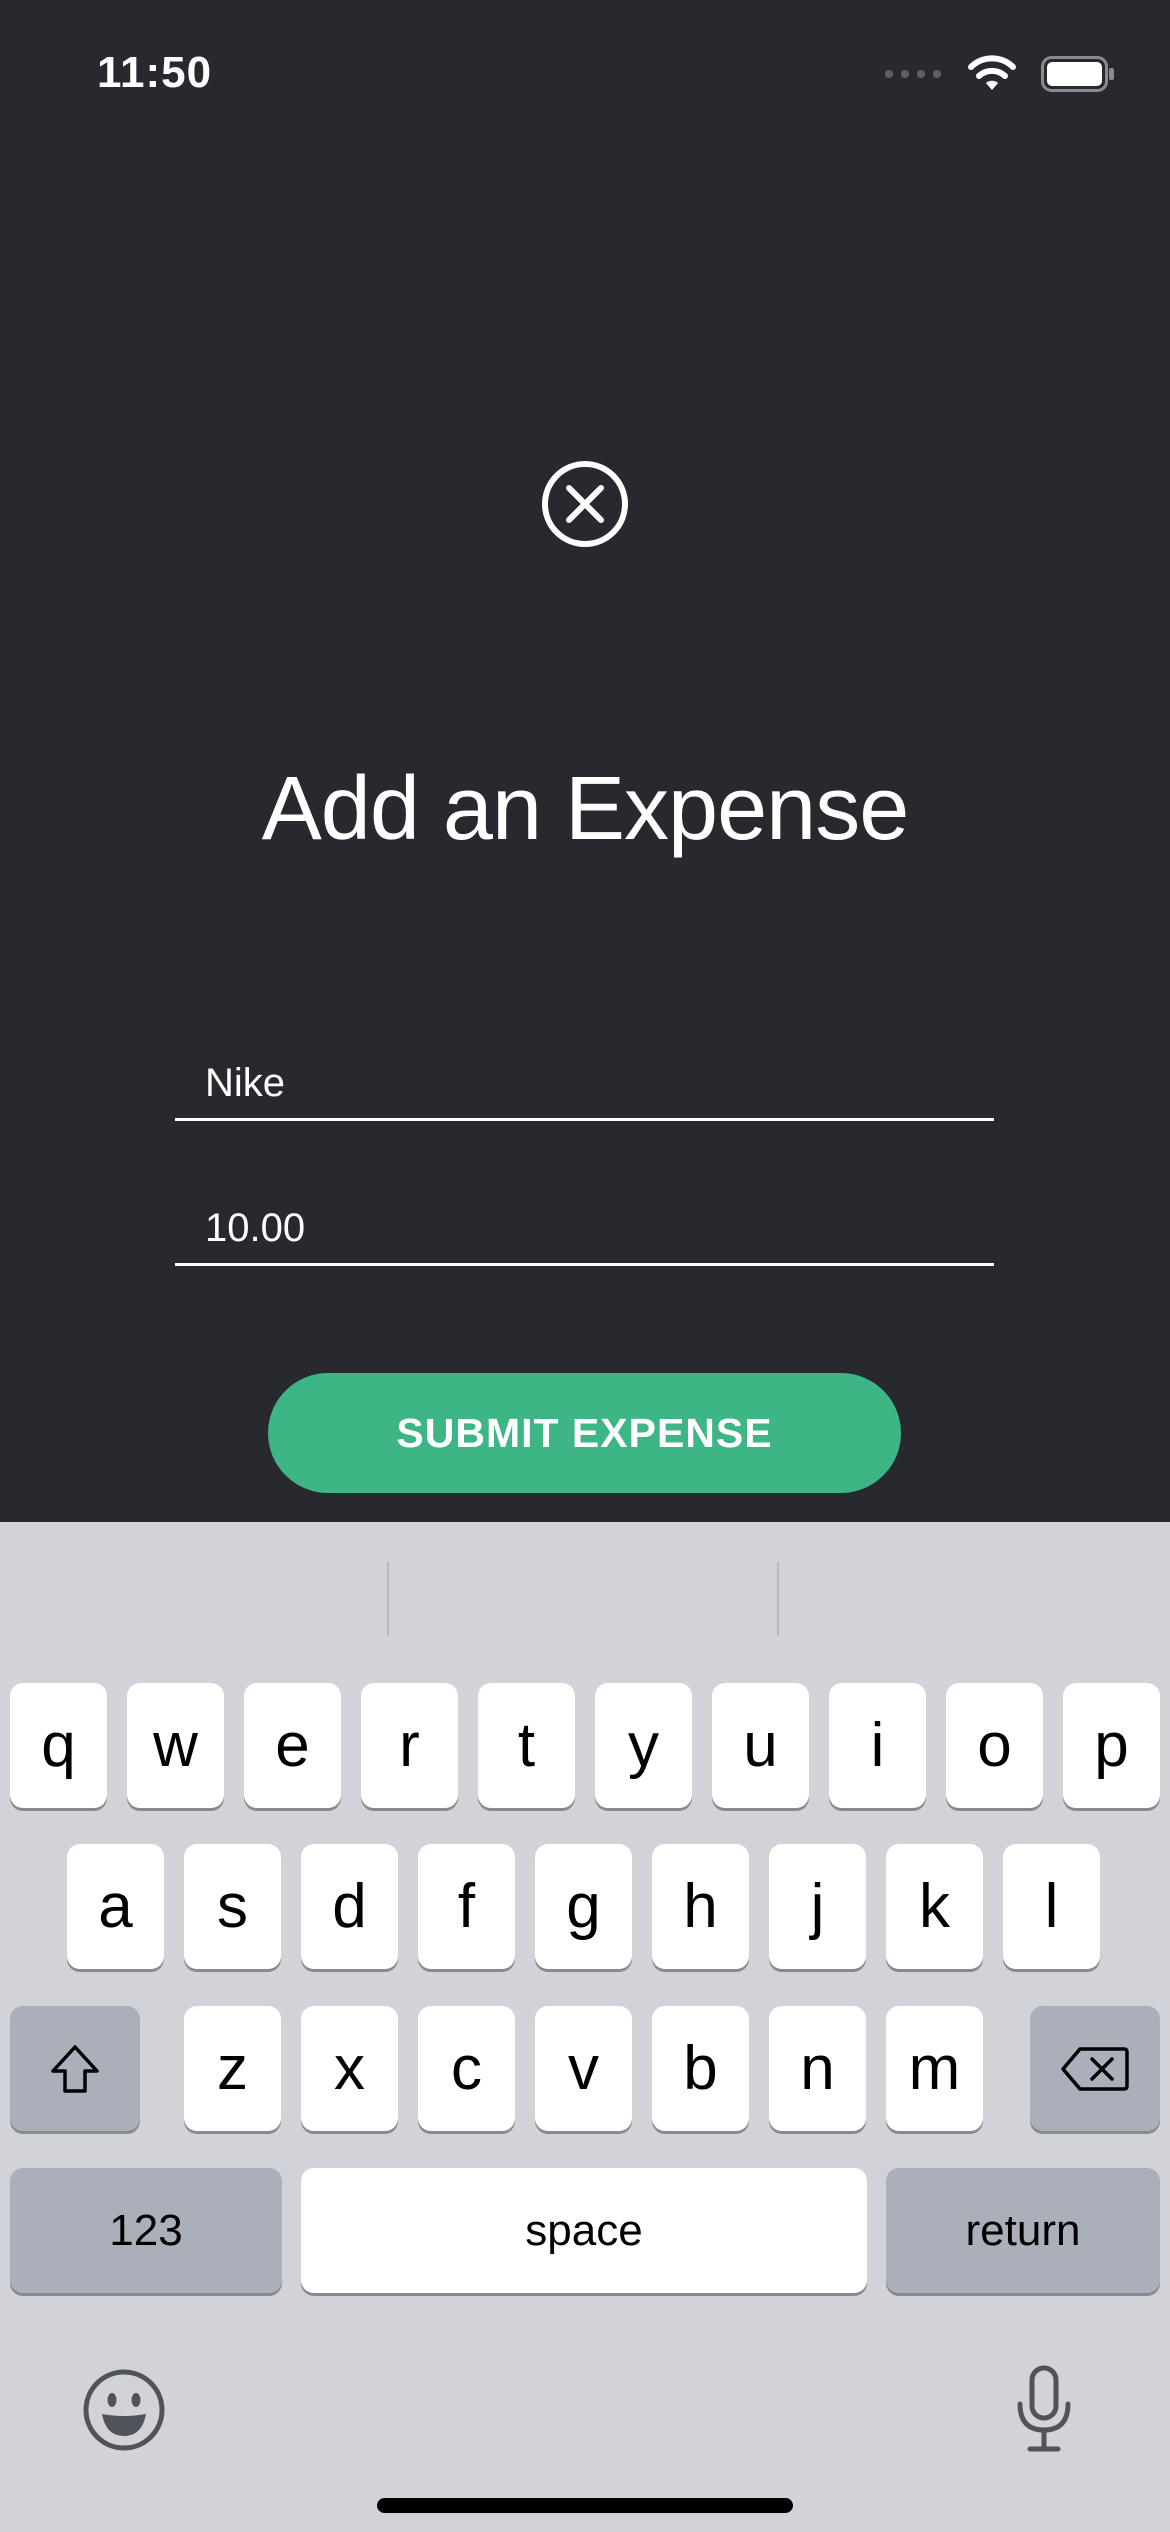 This screenshot has height=2532, width=1170. I want to click on key-y: y, so click(643, 1745).